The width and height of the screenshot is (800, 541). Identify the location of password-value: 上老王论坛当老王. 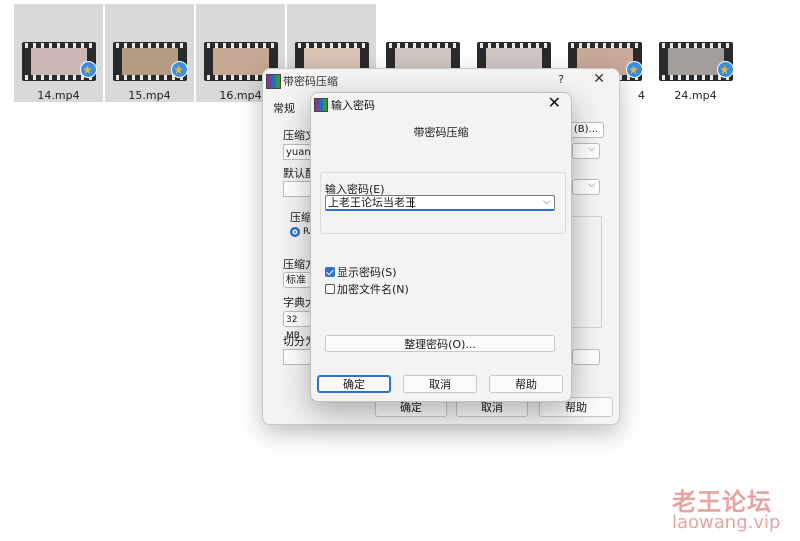
(372, 202).